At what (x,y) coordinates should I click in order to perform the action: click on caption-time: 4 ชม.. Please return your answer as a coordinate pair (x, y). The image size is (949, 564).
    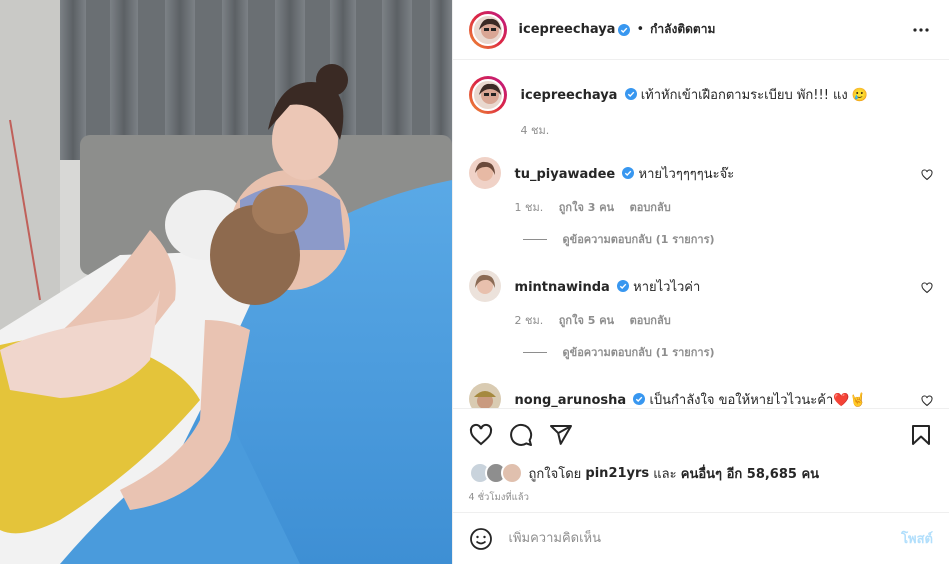
    Looking at the image, I should click on (535, 130).